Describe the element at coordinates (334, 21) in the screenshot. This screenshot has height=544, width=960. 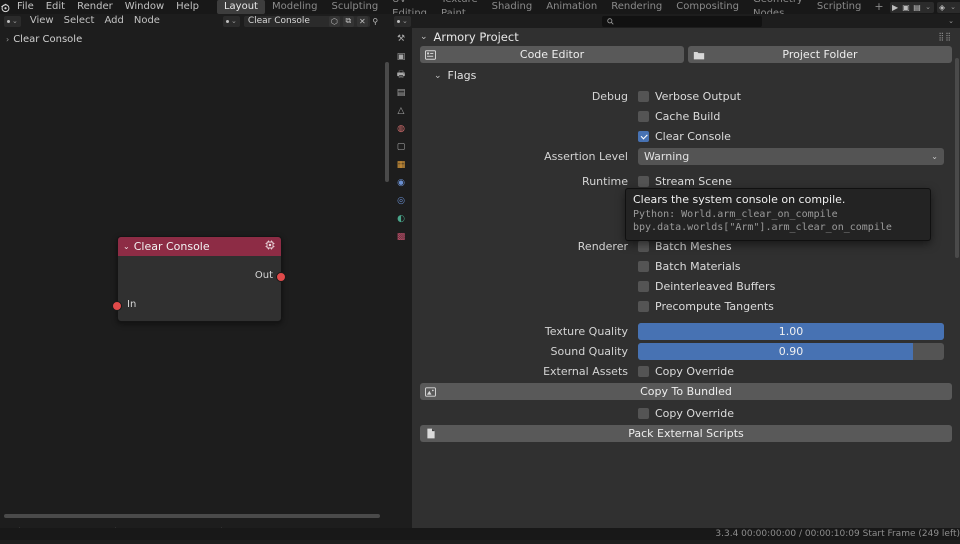
I see `fake-user-icon: ⬡` at that location.